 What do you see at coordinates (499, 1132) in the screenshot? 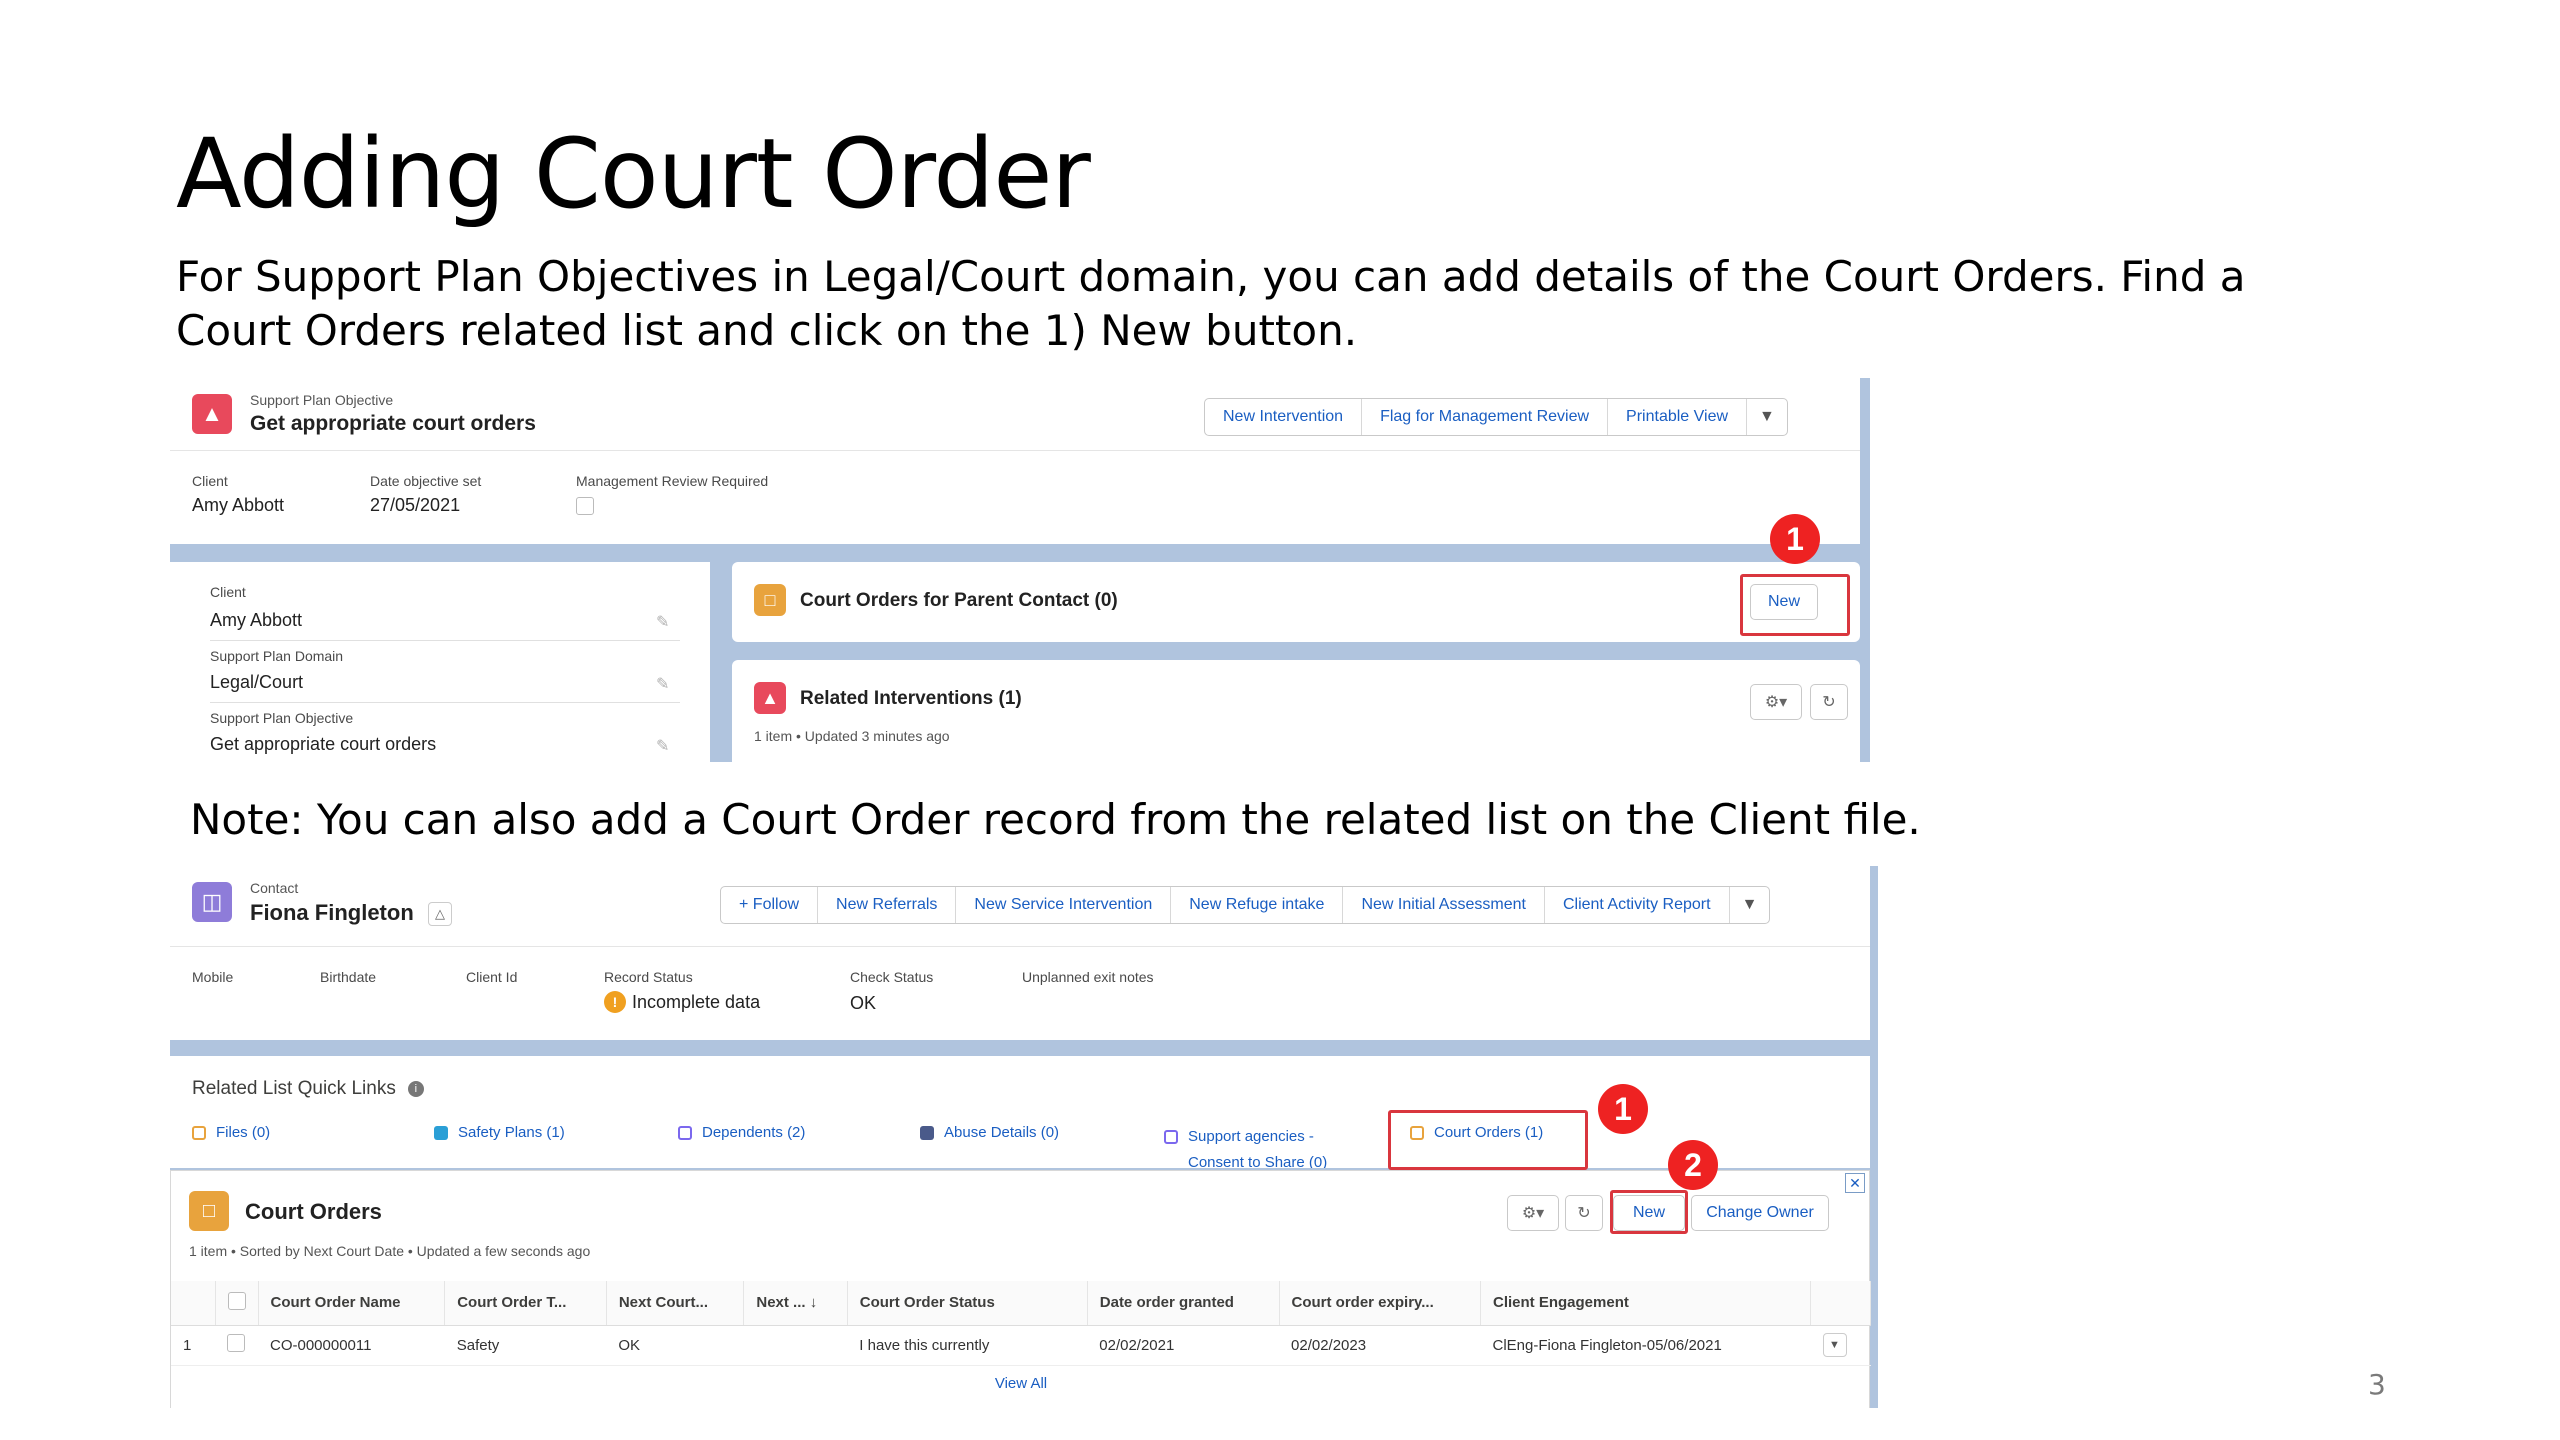
I see `quick-link-safety-plans: Safety Plans (1)` at bounding box center [499, 1132].